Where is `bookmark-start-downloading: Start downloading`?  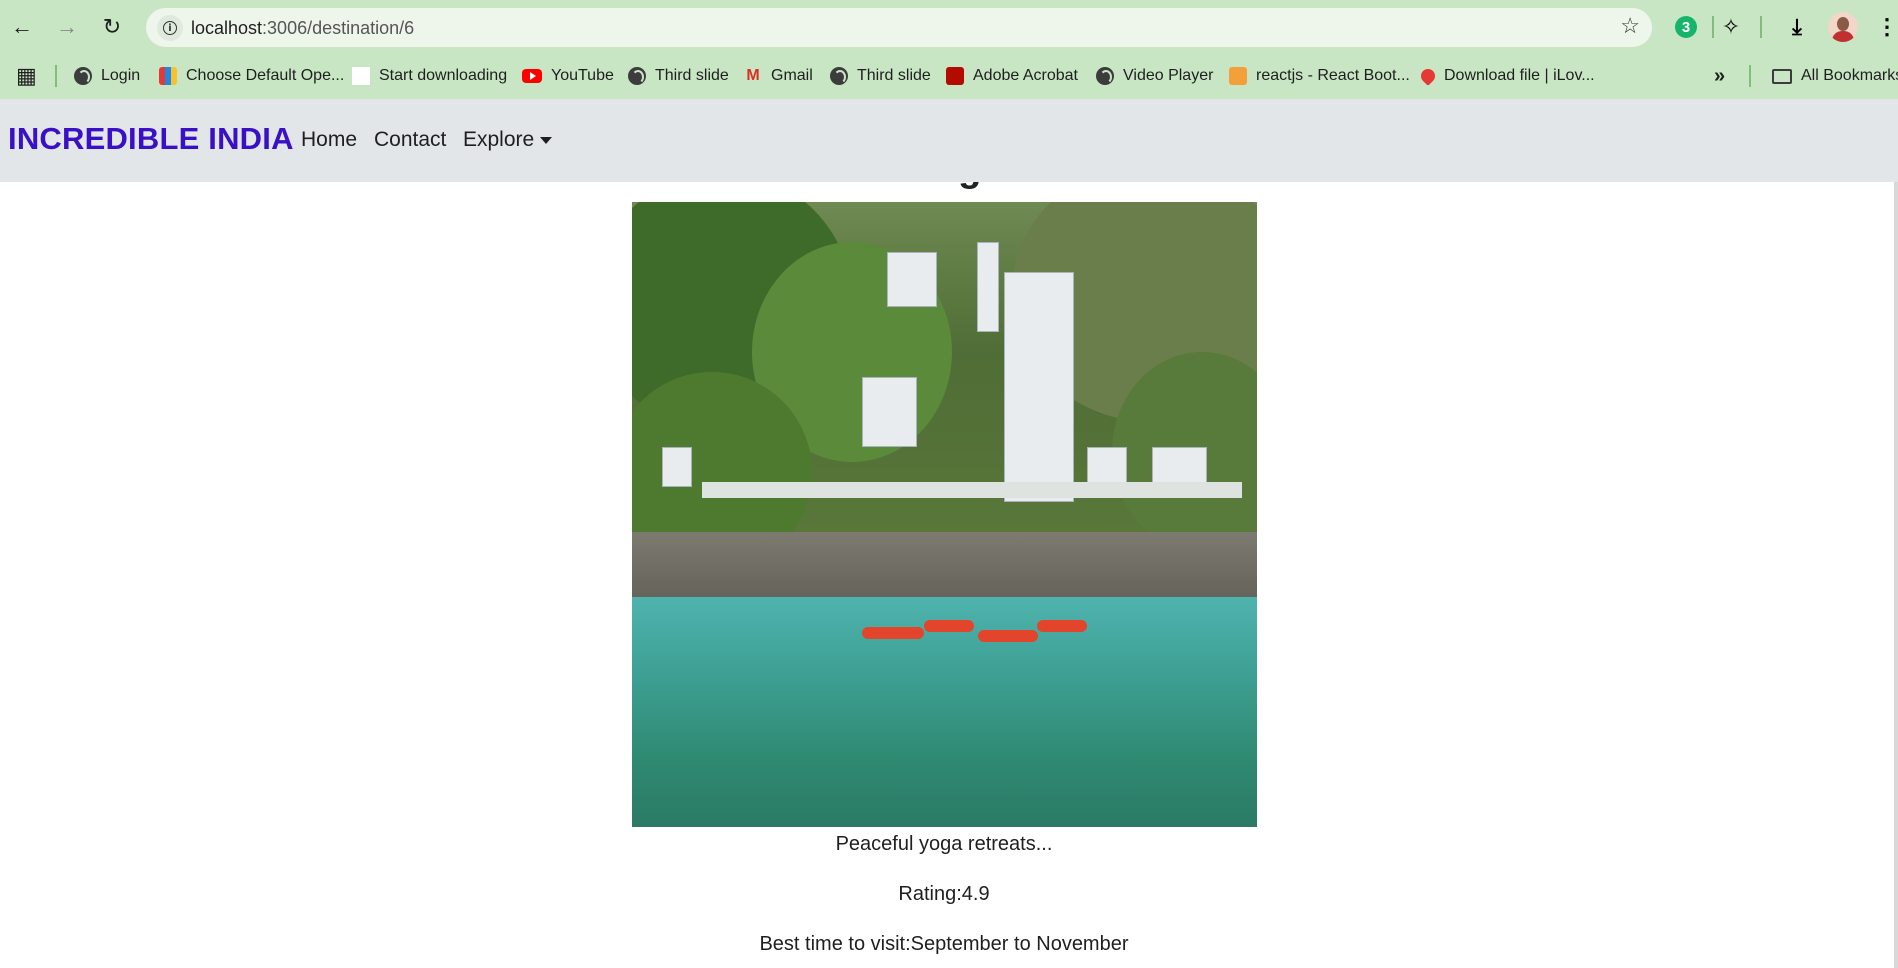 bookmark-start-downloading: Start downloading is located at coordinates (429, 76).